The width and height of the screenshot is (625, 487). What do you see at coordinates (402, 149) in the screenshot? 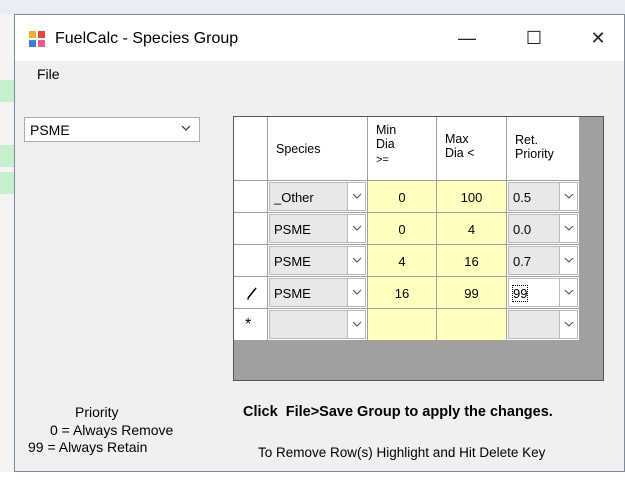
I see `column-header-min-dia: Min Dia >=` at bounding box center [402, 149].